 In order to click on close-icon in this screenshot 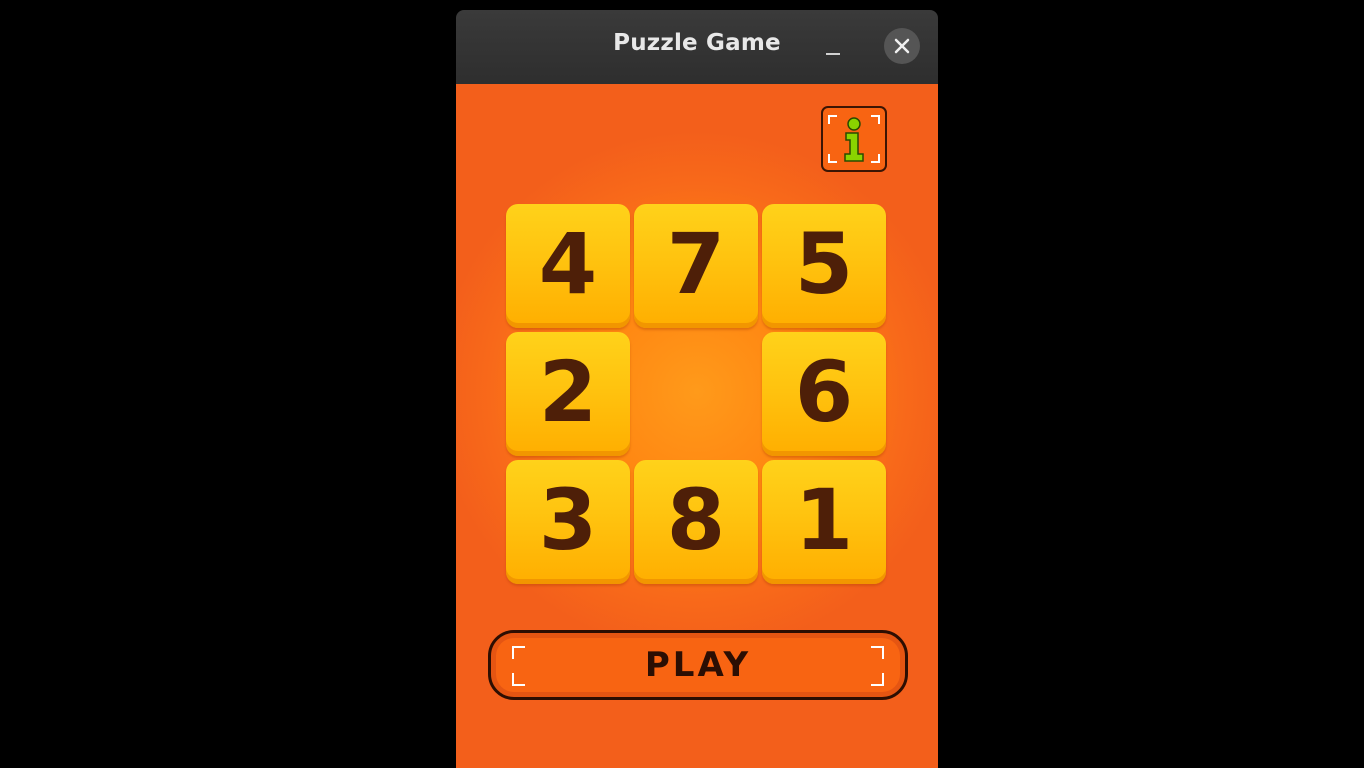, I will do `click(902, 46)`.